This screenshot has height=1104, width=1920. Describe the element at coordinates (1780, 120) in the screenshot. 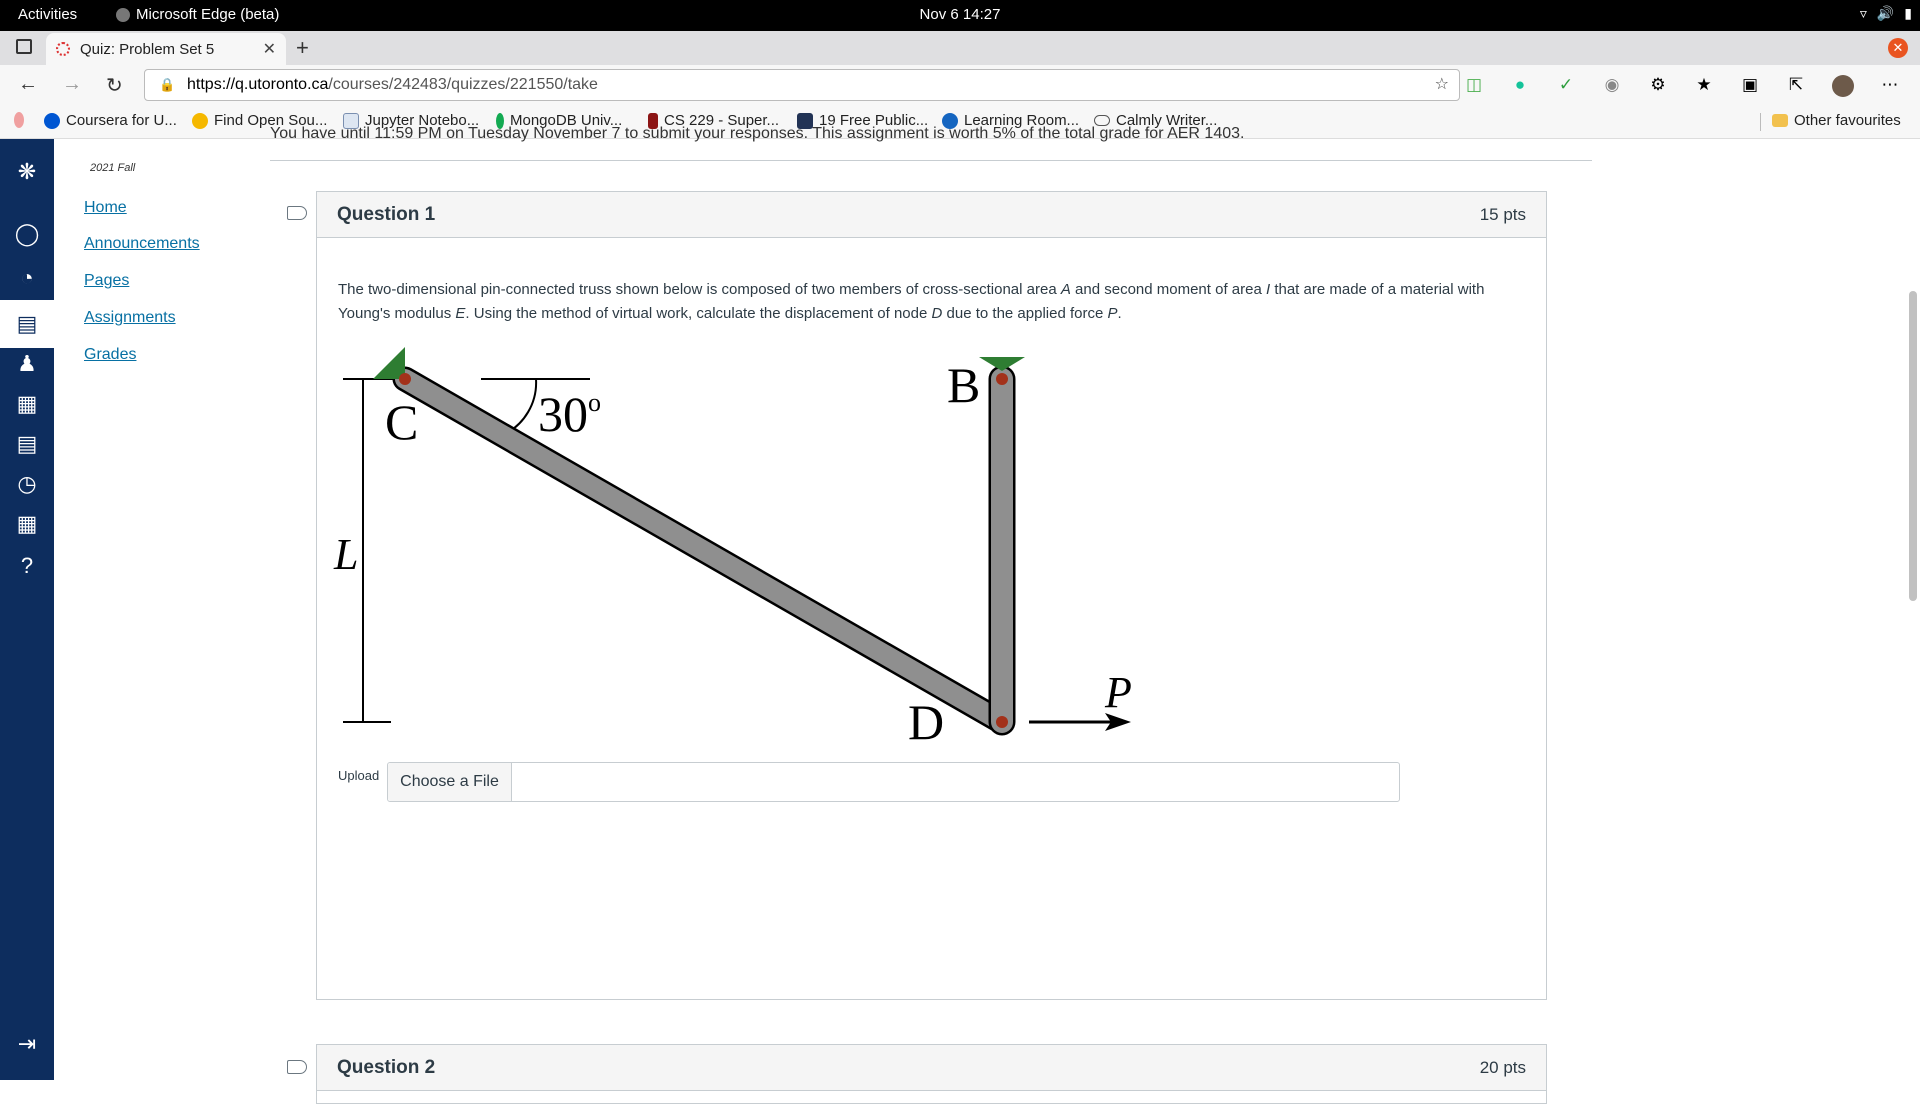

I see `folder-icon` at that location.